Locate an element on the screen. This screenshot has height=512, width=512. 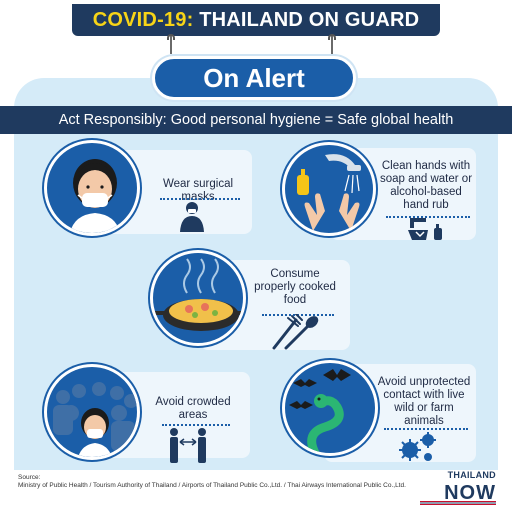
crowd-icon is located at coordinates (92, 412).